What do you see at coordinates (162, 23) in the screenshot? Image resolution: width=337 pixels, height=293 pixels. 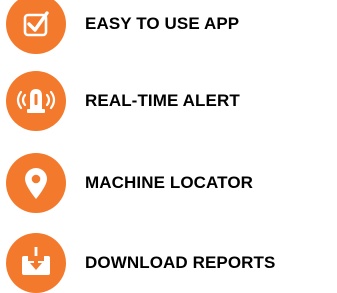 I see `feature-label: EASY TO USE APP` at bounding box center [162, 23].